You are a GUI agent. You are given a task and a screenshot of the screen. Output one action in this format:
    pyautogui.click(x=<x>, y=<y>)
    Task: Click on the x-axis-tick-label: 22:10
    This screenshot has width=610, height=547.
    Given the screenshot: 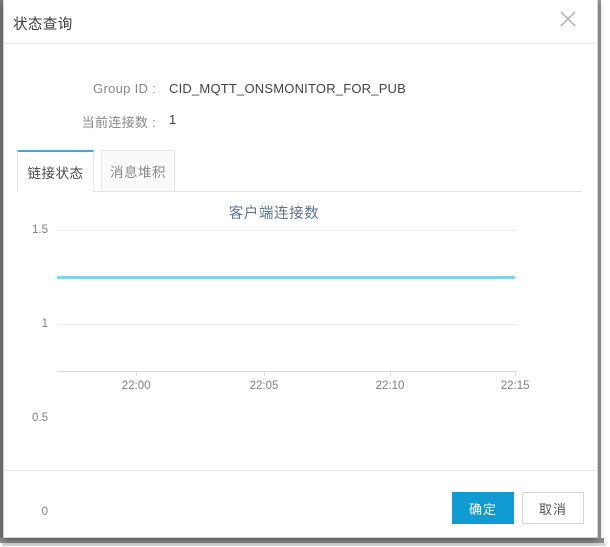 What is the action you would take?
    pyautogui.click(x=390, y=386)
    